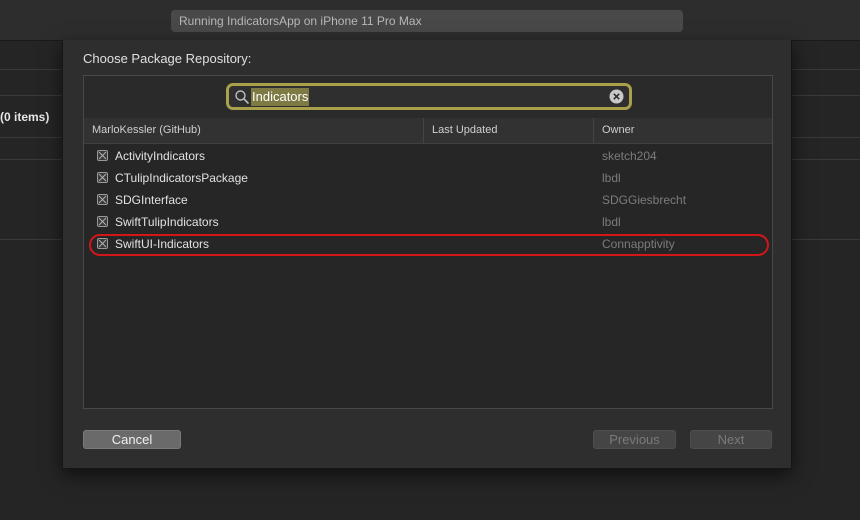  I want to click on column-header-account: MarloKessler (GitHub), so click(253, 130).